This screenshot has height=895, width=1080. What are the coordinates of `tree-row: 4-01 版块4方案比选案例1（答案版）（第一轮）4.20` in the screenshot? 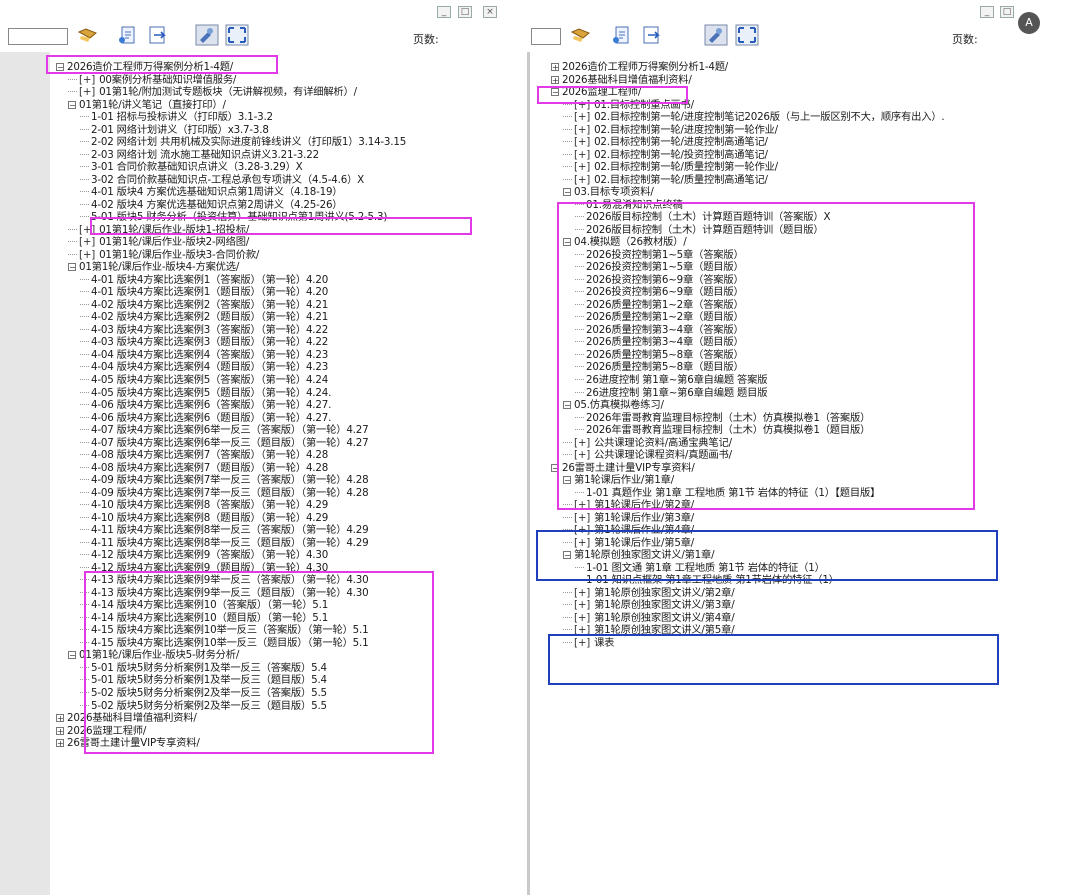 It's located at (204, 280).